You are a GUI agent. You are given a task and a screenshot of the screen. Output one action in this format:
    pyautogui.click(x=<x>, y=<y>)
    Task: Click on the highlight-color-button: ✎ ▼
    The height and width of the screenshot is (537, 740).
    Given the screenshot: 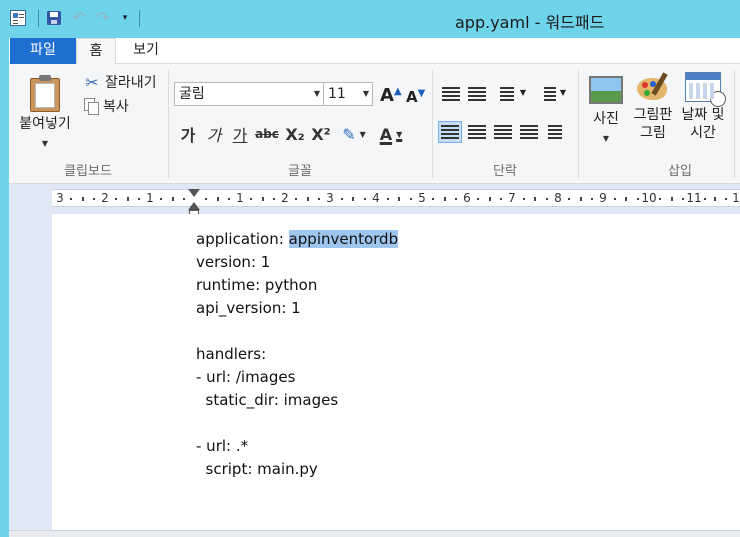 What is the action you would take?
    pyautogui.click(x=354, y=134)
    